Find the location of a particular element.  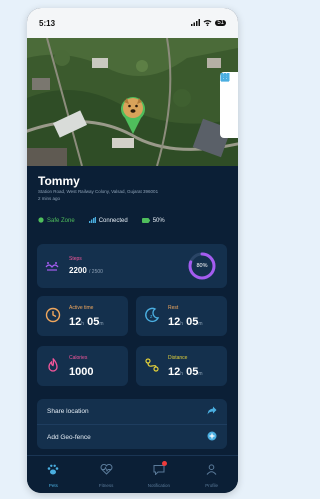

share-location-label: Share location is located at coordinates (68, 411).